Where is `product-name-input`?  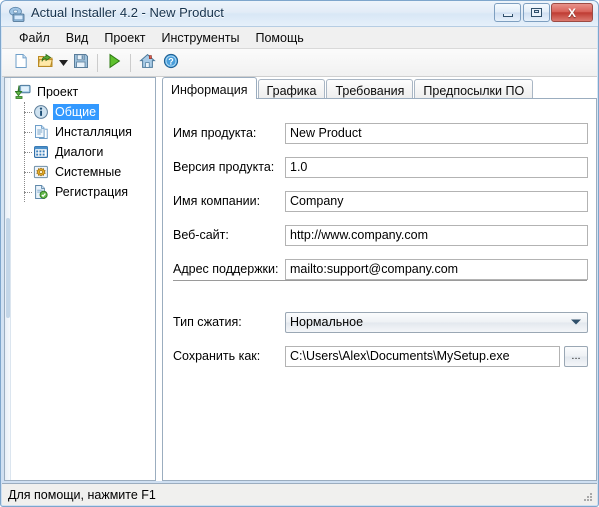
product-name-input is located at coordinates (436, 133).